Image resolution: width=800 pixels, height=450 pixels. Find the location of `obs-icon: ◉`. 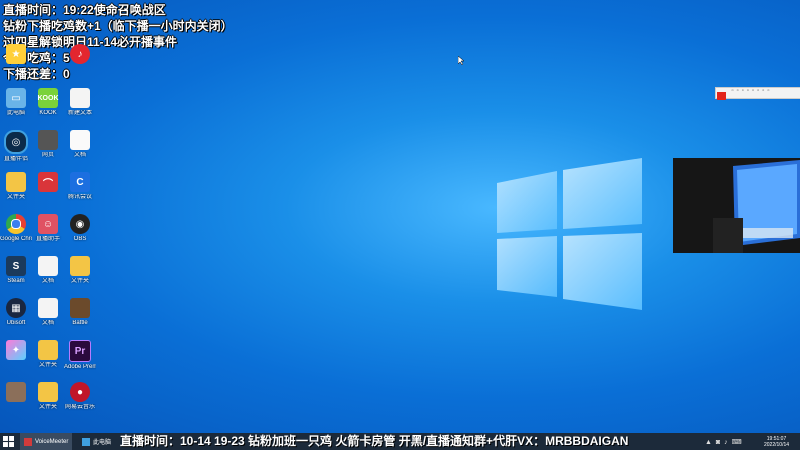

obs-icon: ◉ is located at coordinates (80, 224).